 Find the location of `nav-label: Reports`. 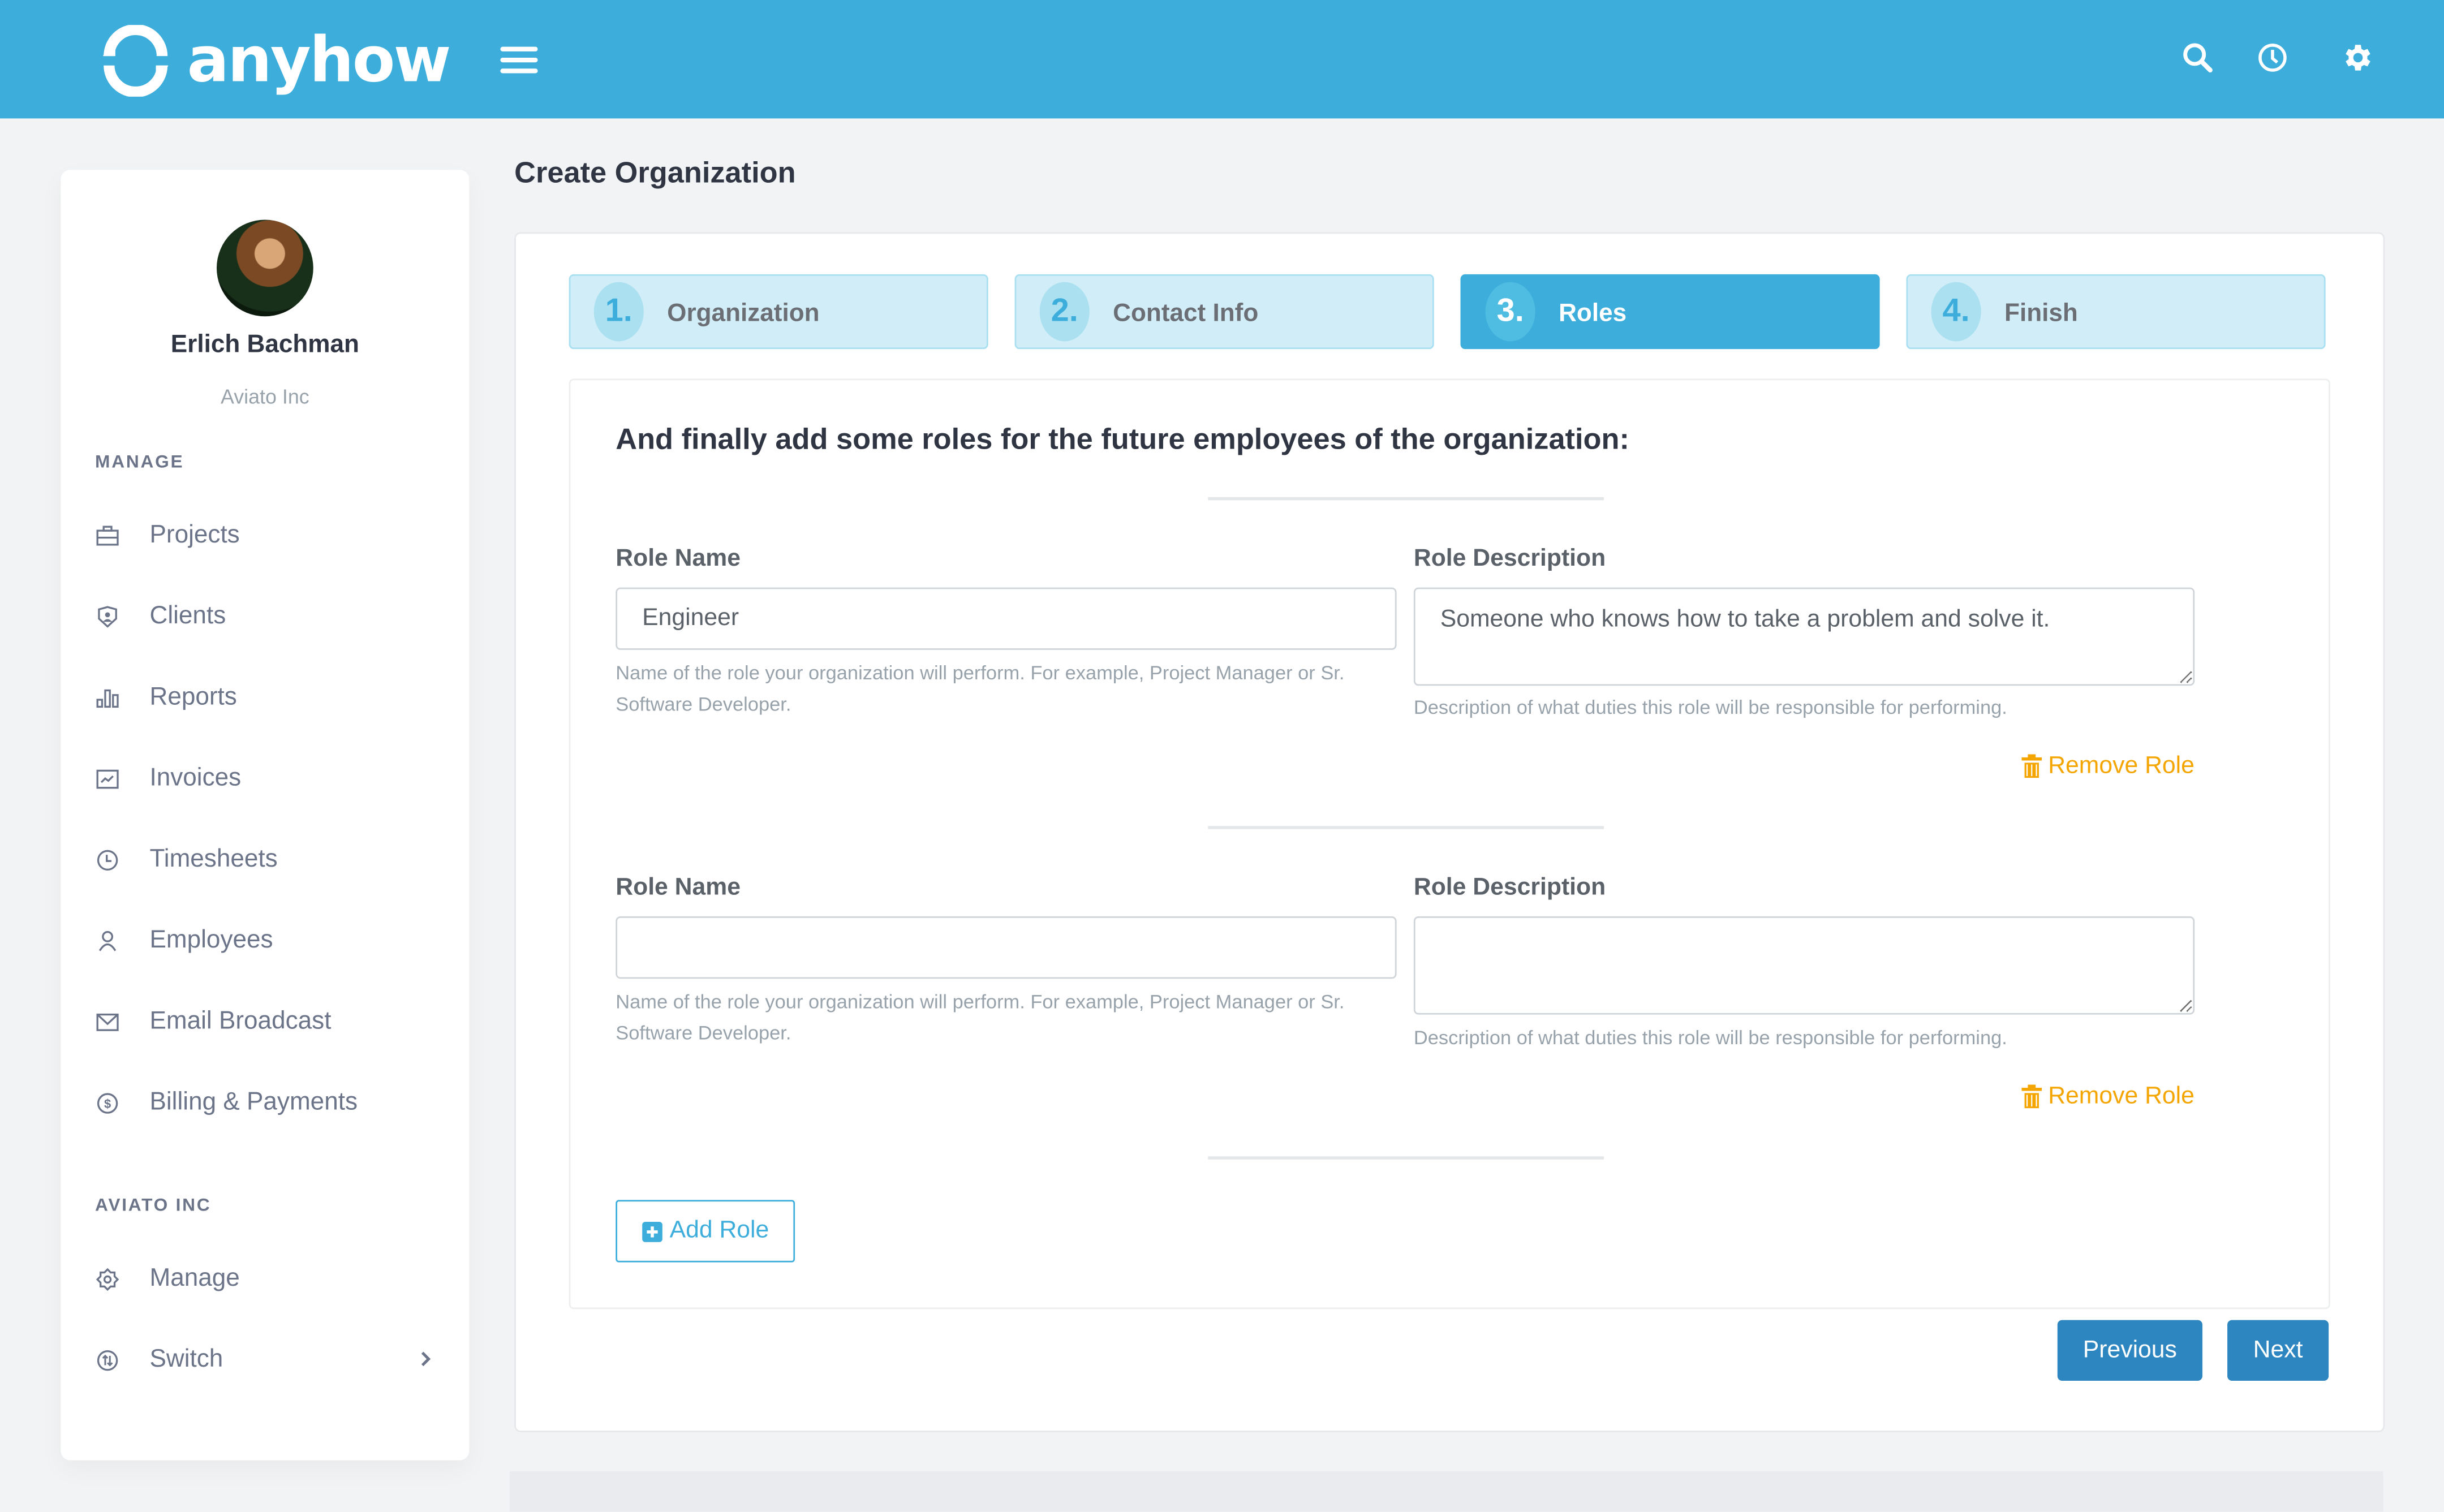

nav-label: Reports is located at coordinates (193, 697).